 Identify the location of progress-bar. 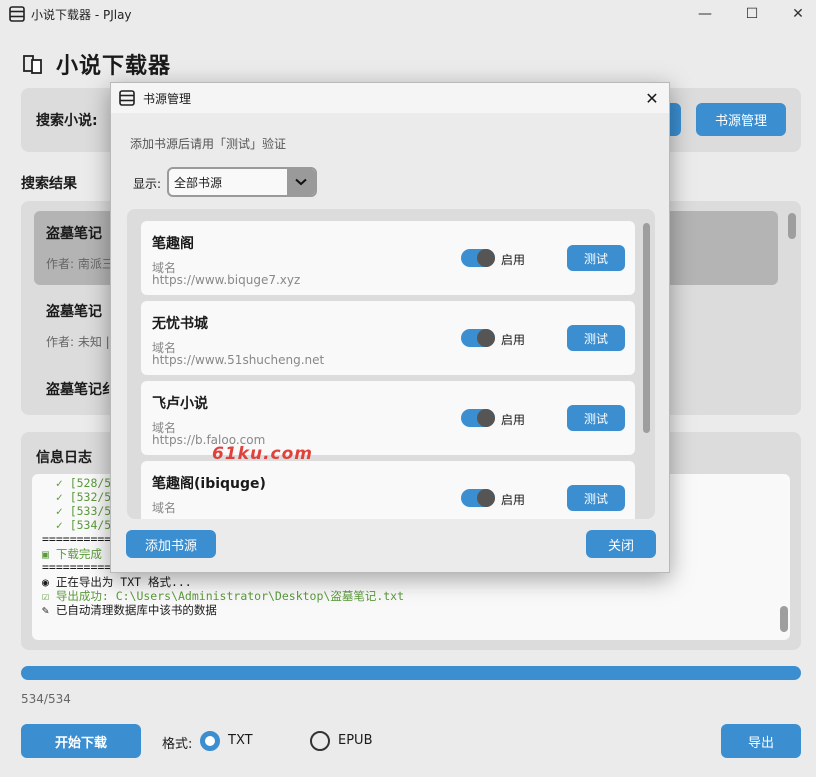
(411, 673).